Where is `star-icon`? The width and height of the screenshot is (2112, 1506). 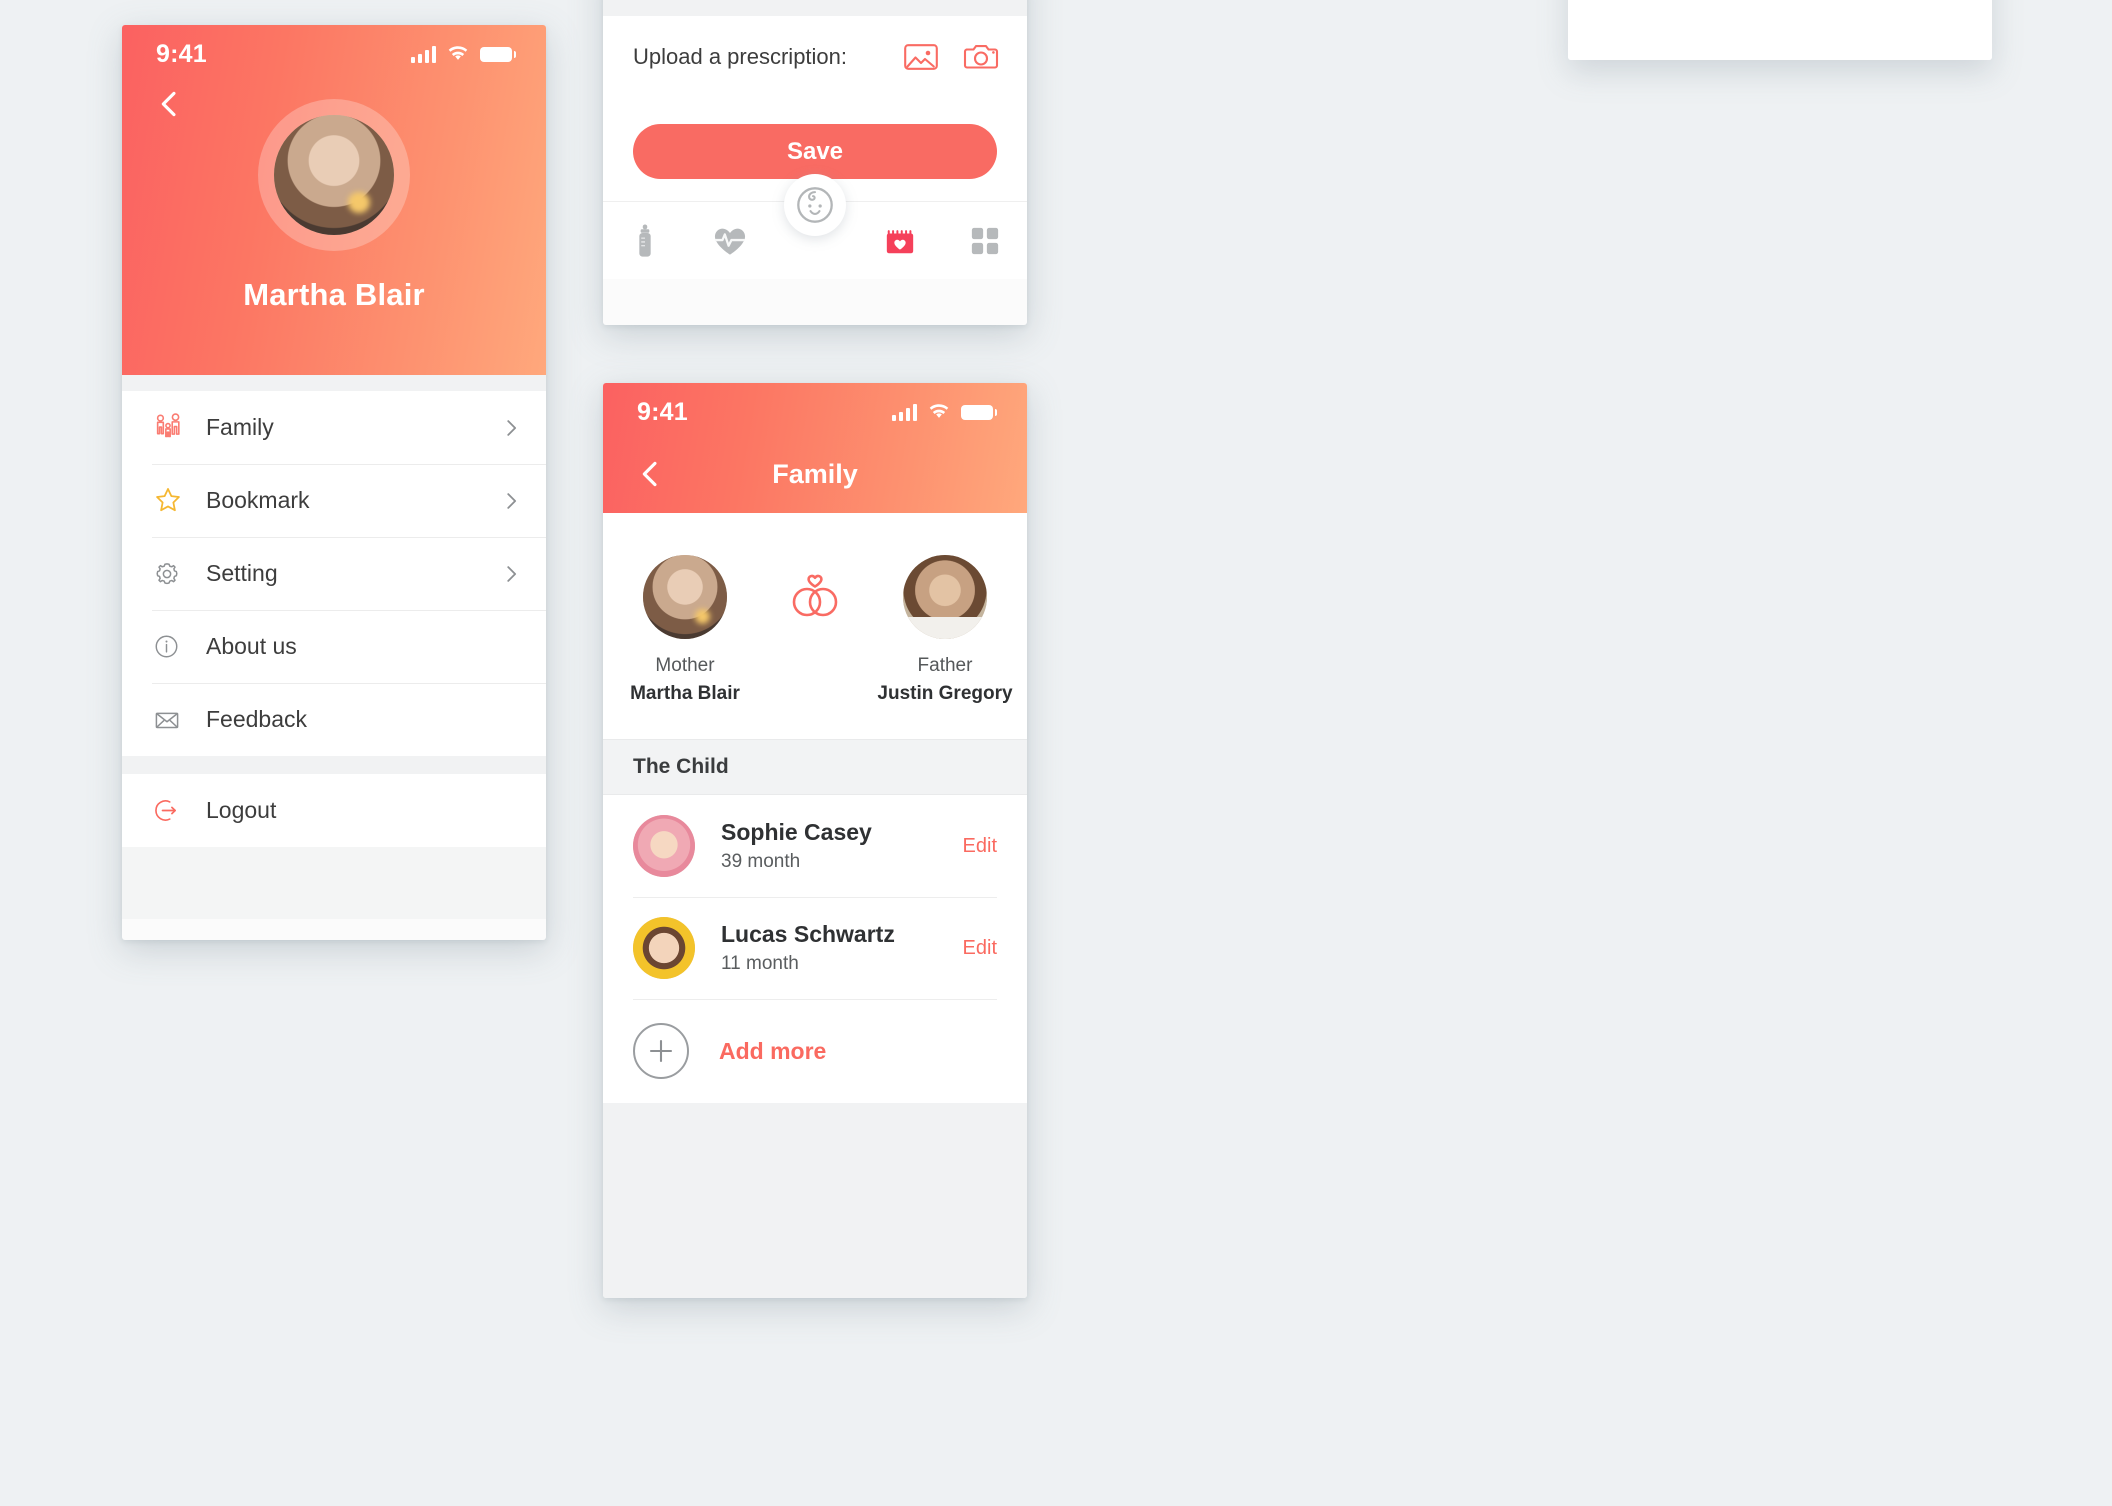
star-icon is located at coordinates (173, 501).